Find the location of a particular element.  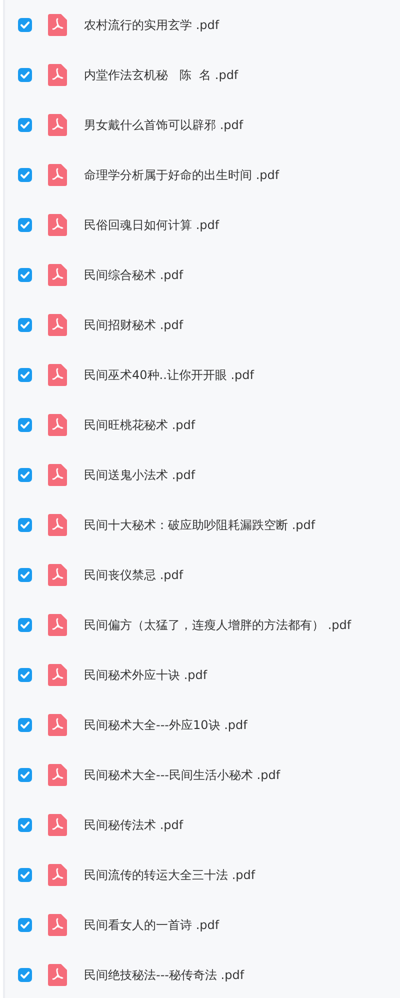

file-name: 民间综合秘术 .pdf is located at coordinates (134, 275).